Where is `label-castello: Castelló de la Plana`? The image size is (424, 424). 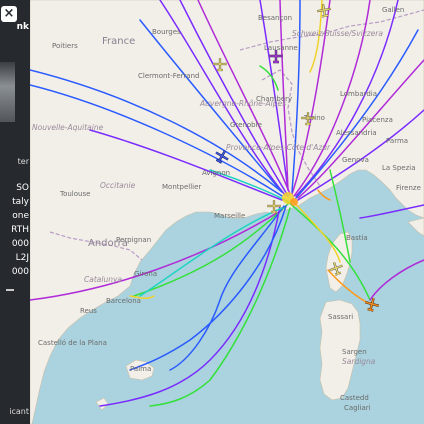
label-castello: Castelló de la Plana is located at coordinates (72, 343).